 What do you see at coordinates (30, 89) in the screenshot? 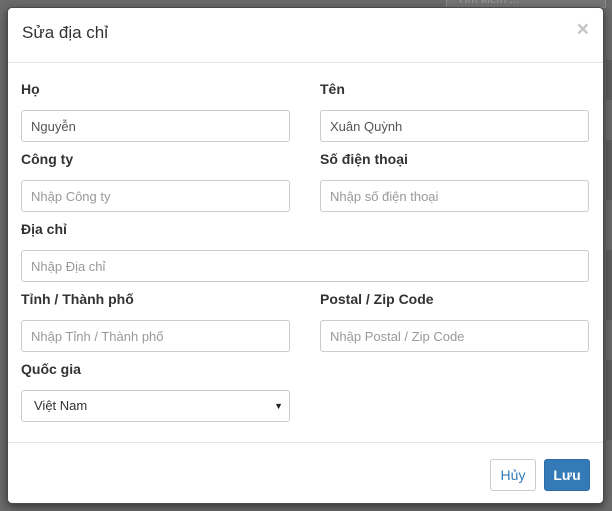
I see `last-name-label: Họ` at bounding box center [30, 89].